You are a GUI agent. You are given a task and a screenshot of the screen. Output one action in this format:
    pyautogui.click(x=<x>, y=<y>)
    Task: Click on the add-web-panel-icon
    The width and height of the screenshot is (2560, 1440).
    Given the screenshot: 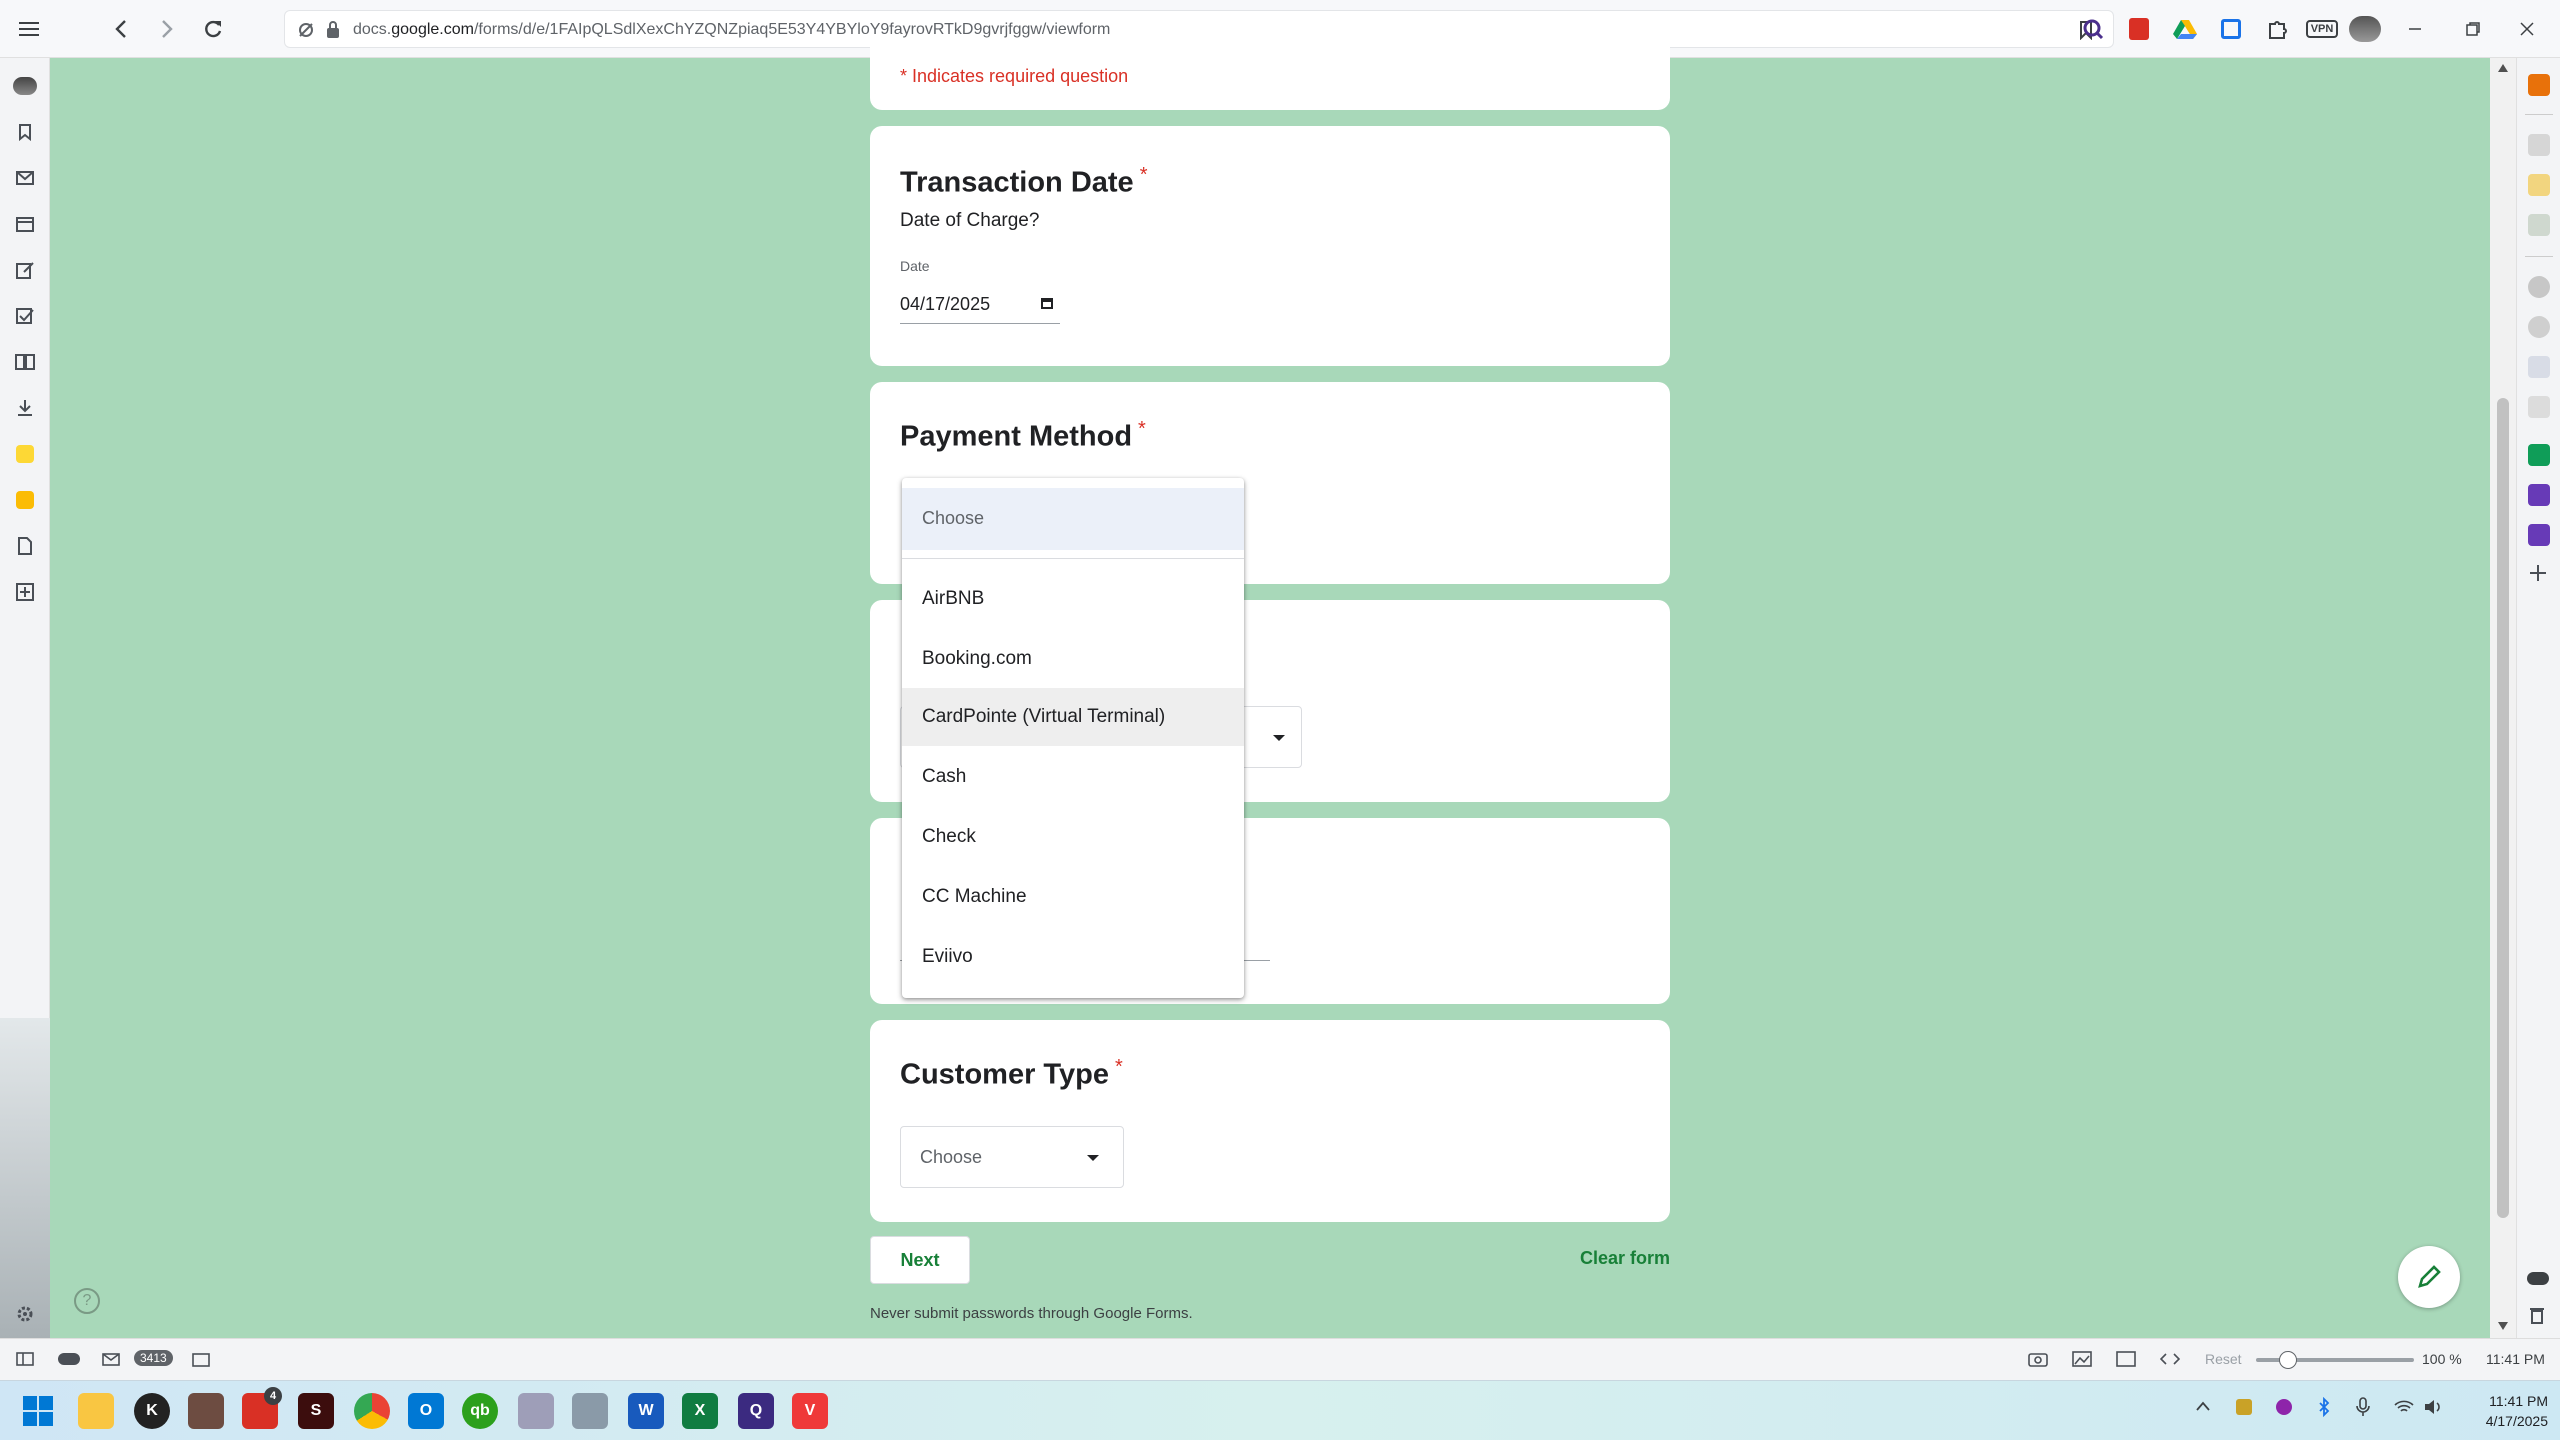 What is the action you would take?
    pyautogui.click(x=2538, y=573)
    